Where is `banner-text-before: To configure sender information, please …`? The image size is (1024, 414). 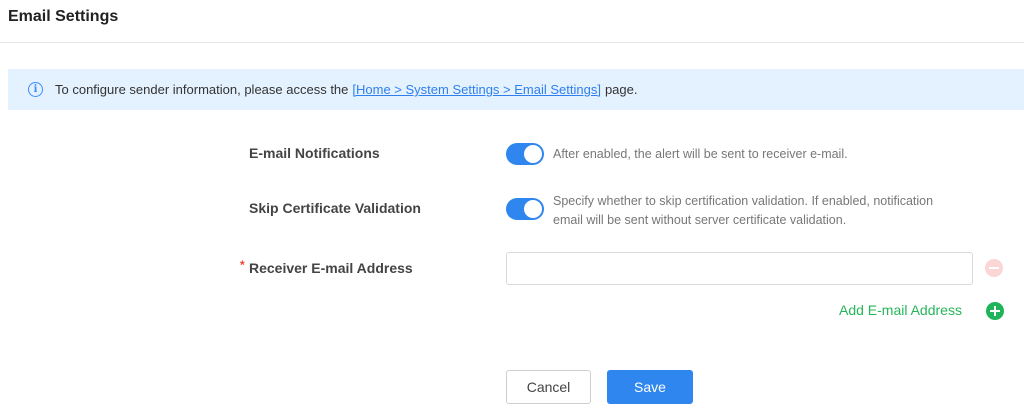
banner-text-before: To configure sender information, please … is located at coordinates (202, 89).